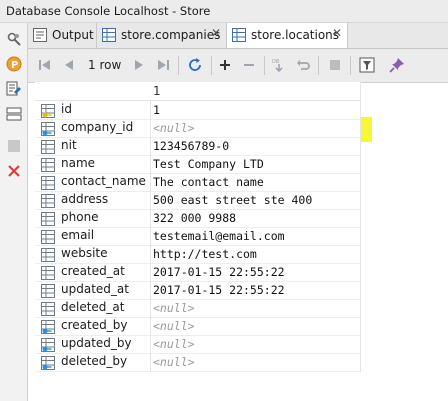 Image resolution: width=448 pixels, height=401 pixels. What do you see at coordinates (219, 236) in the screenshot?
I see `field-value: testemail@email.com` at bounding box center [219, 236].